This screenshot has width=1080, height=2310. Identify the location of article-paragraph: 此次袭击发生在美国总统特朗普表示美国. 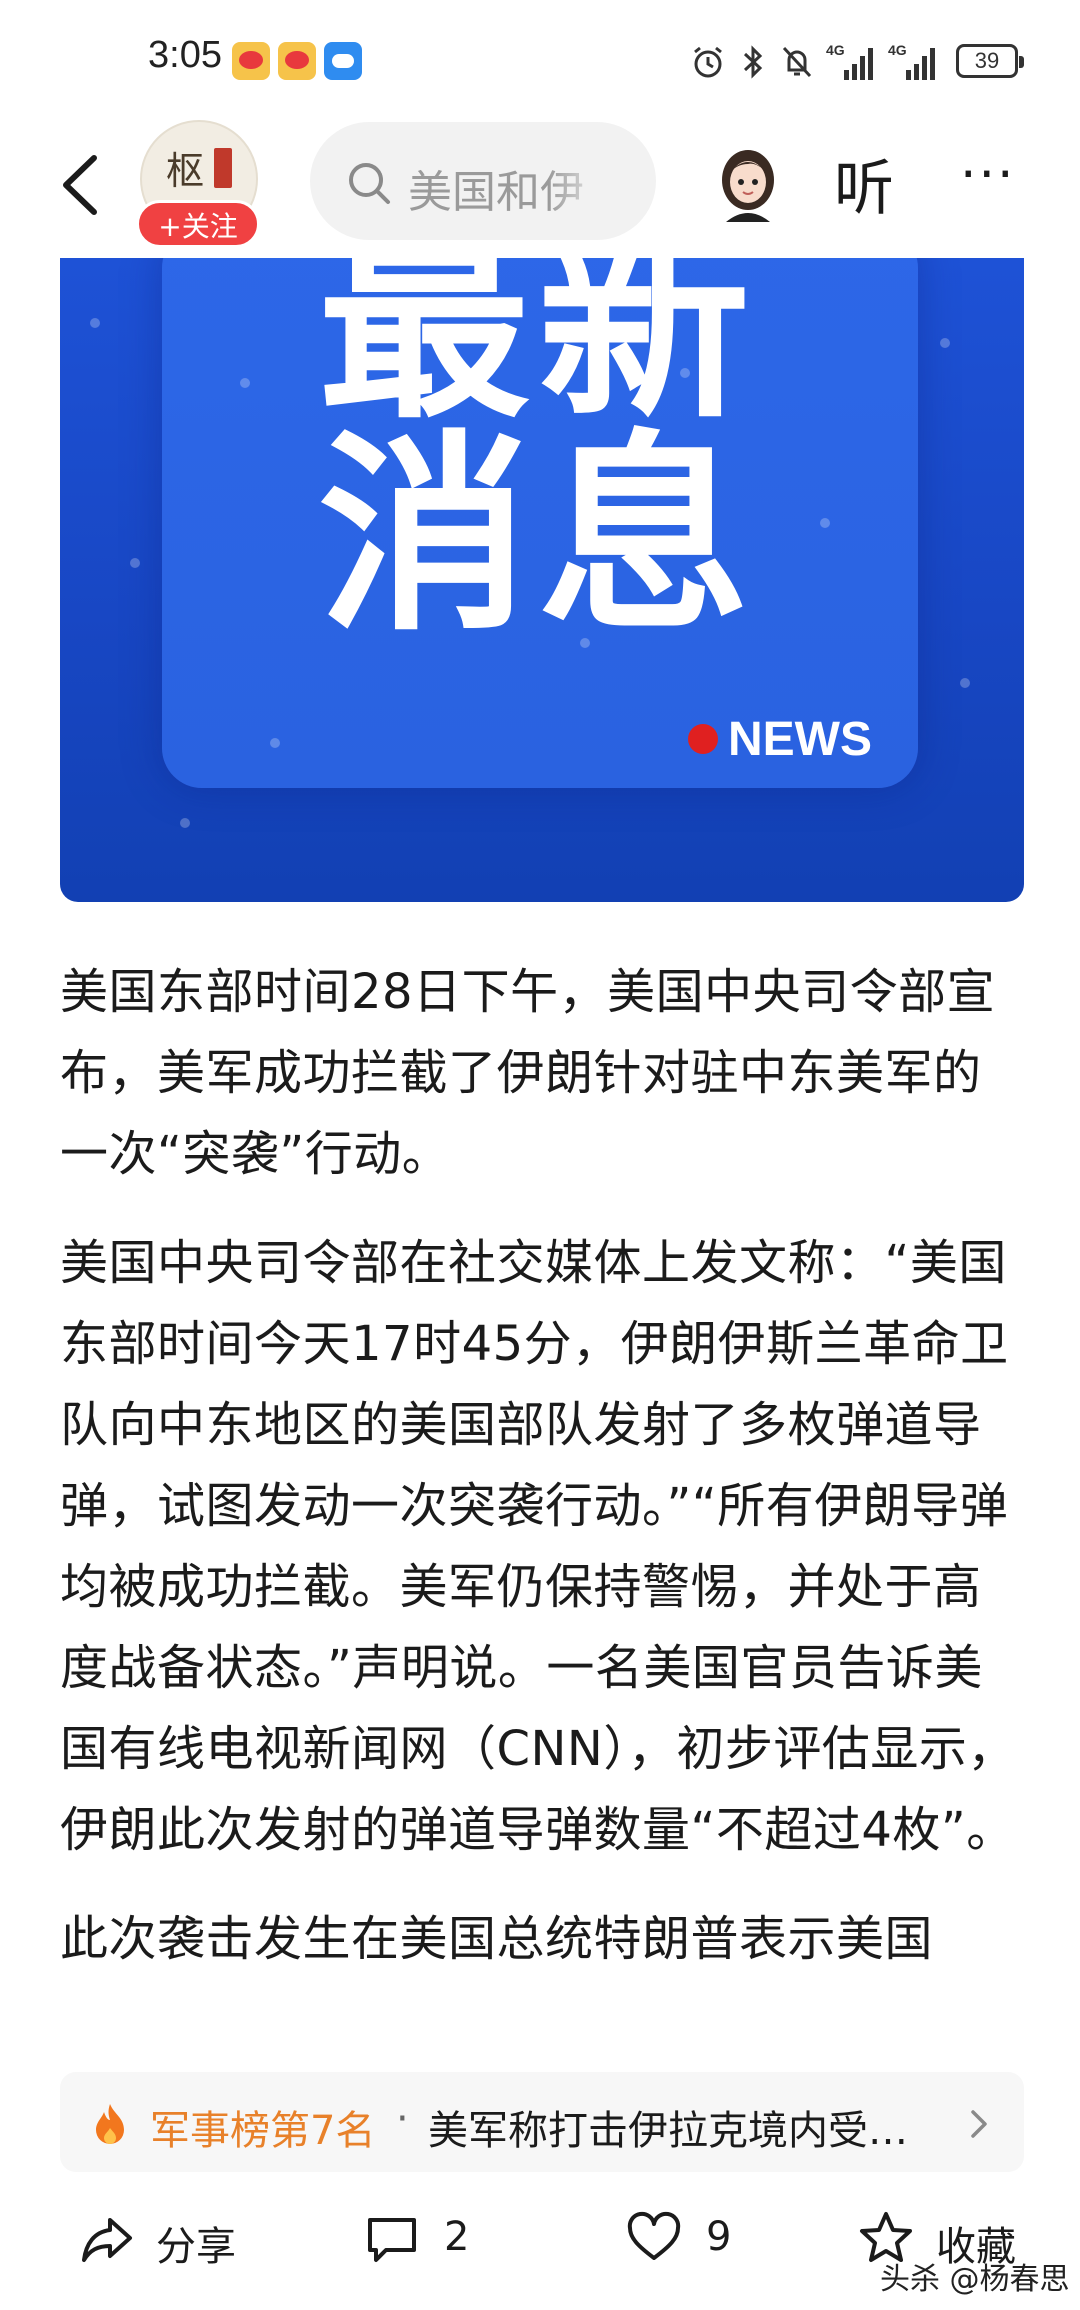
(497, 1939).